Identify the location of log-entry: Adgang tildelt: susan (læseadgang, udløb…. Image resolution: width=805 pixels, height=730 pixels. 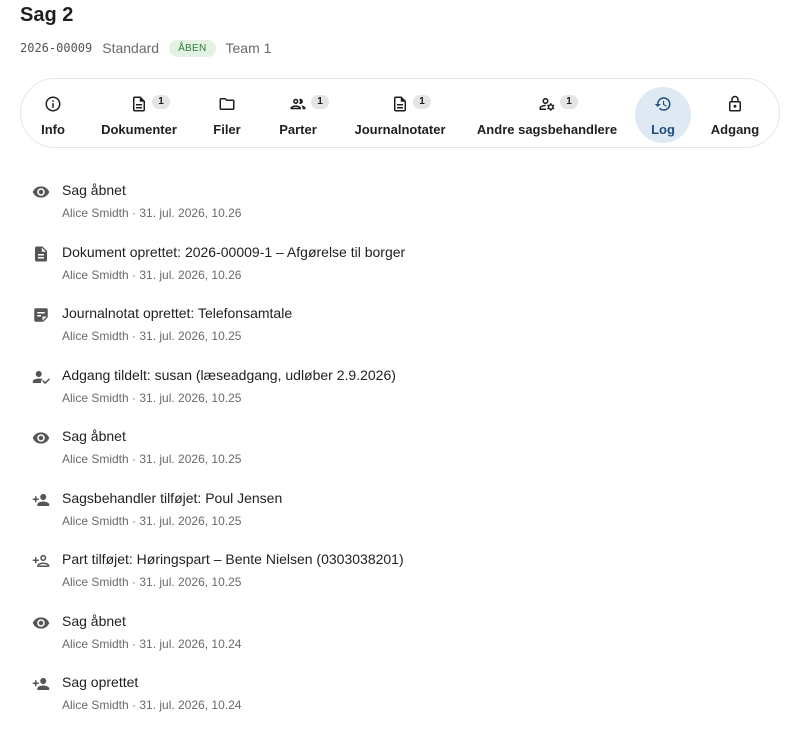
(402, 392).